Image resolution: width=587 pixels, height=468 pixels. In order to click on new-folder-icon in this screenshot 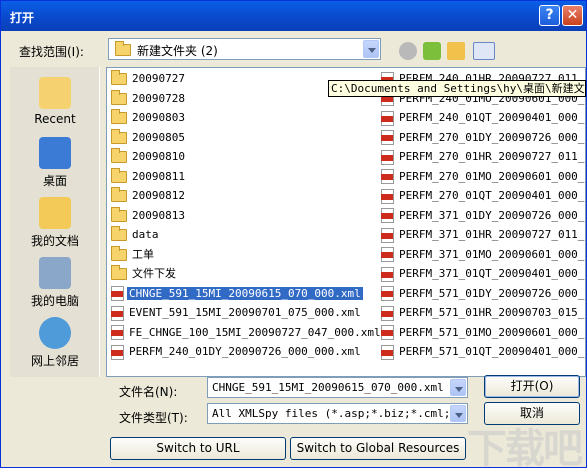, I will do `click(456, 51)`.